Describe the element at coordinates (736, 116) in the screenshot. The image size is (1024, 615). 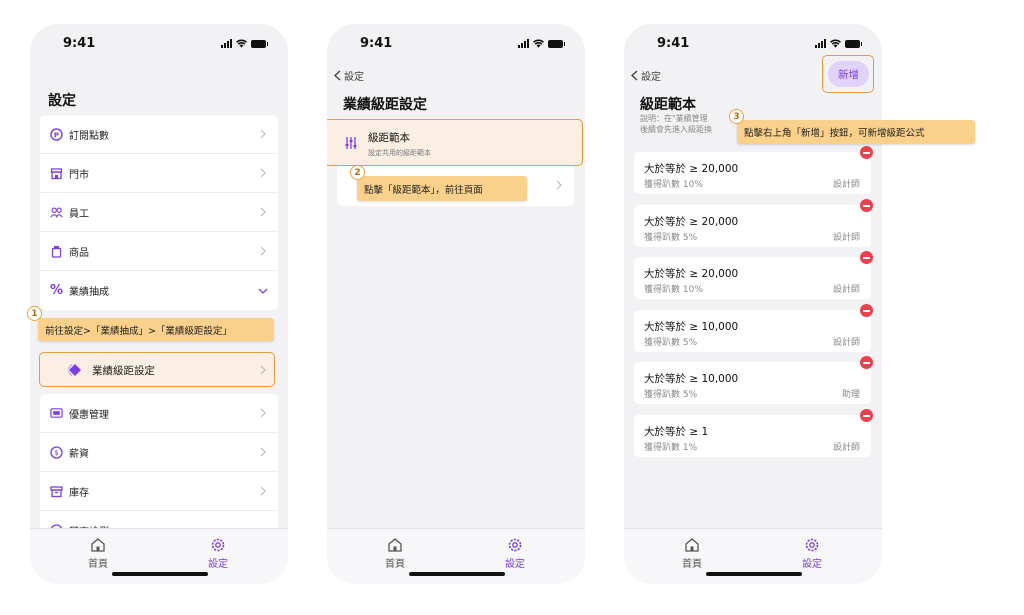
I see `step-number-3: 3` at that location.